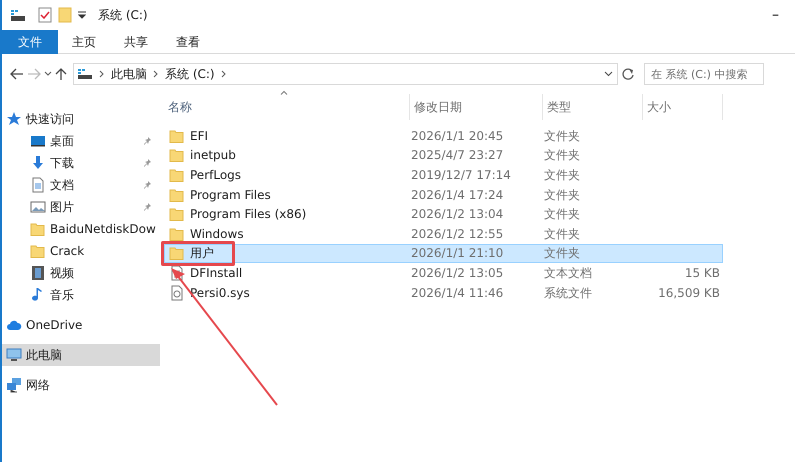 The height and width of the screenshot is (462, 795). What do you see at coordinates (17, 74) in the screenshot?
I see `back-icon` at bounding box center [17, 74].